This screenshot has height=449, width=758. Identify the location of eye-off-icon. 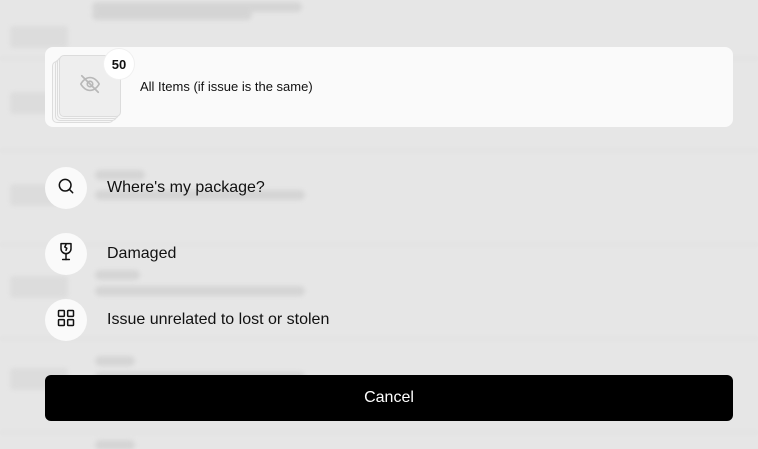
(90, 86).